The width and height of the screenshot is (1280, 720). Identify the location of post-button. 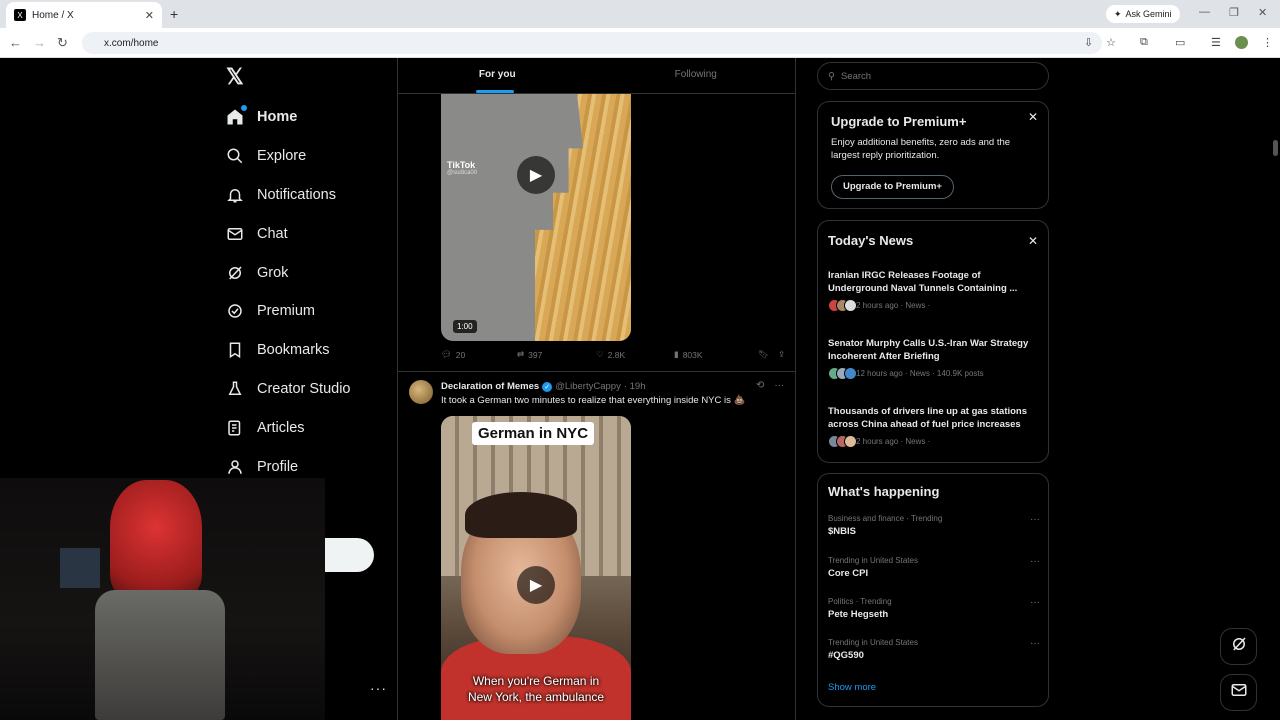
(349, 555).